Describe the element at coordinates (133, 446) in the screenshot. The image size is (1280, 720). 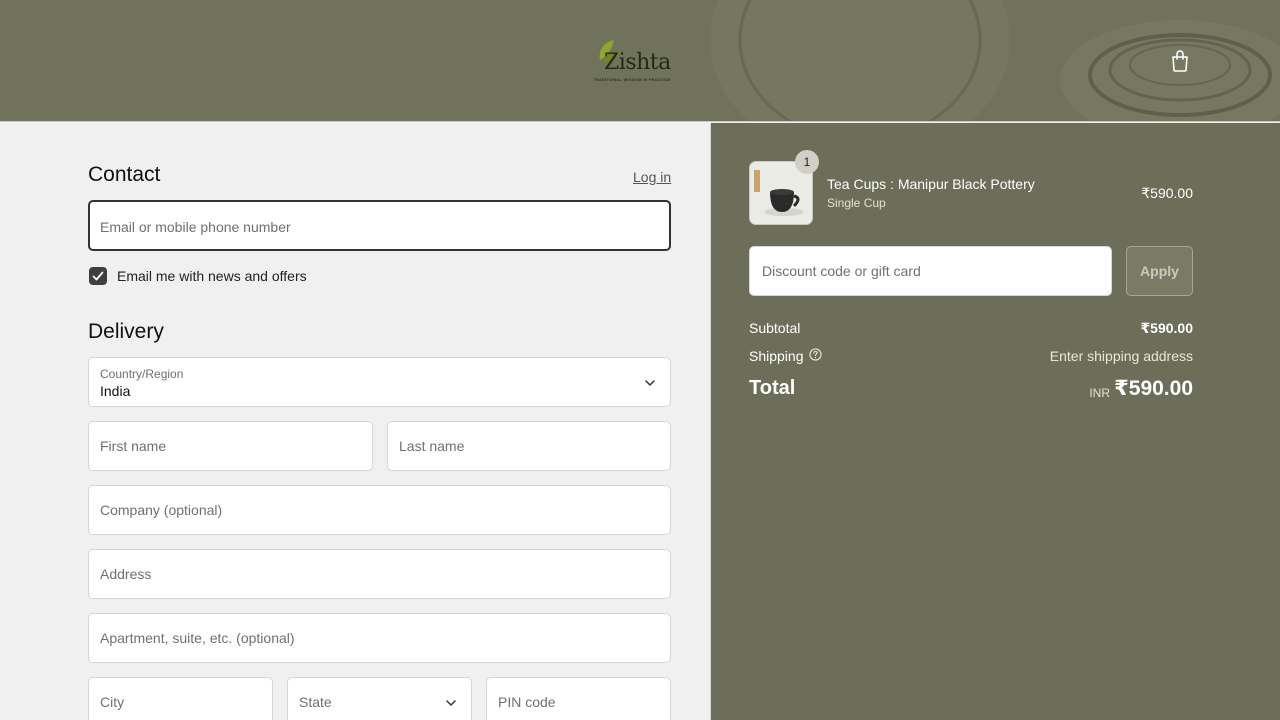
I see `first-name-placeholder: First name` at that location.